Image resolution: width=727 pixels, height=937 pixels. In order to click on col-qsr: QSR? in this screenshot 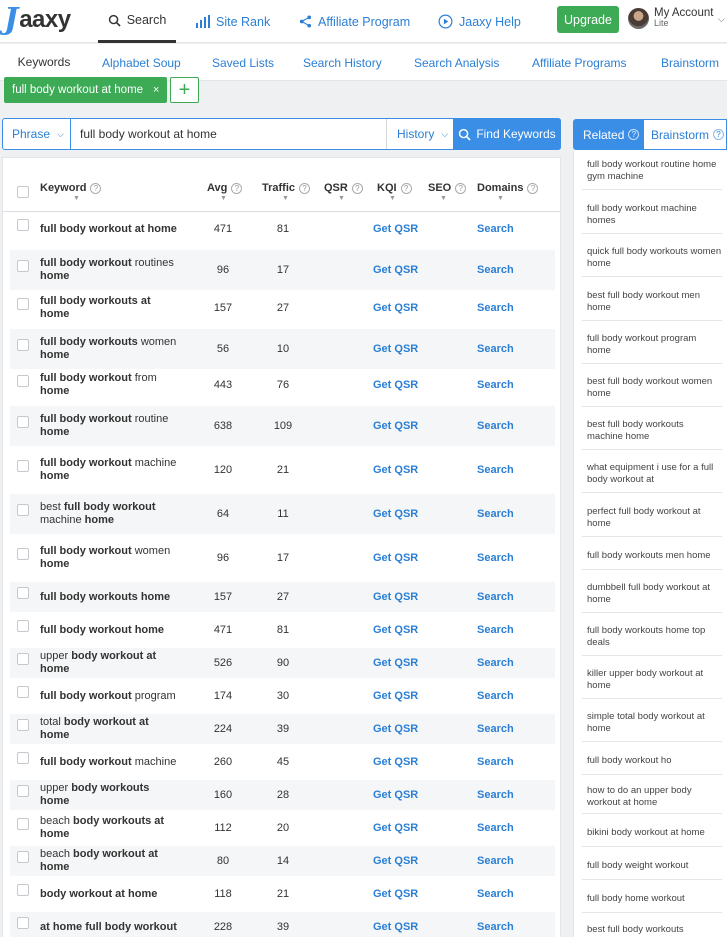, I will do `click(343, 188)`.